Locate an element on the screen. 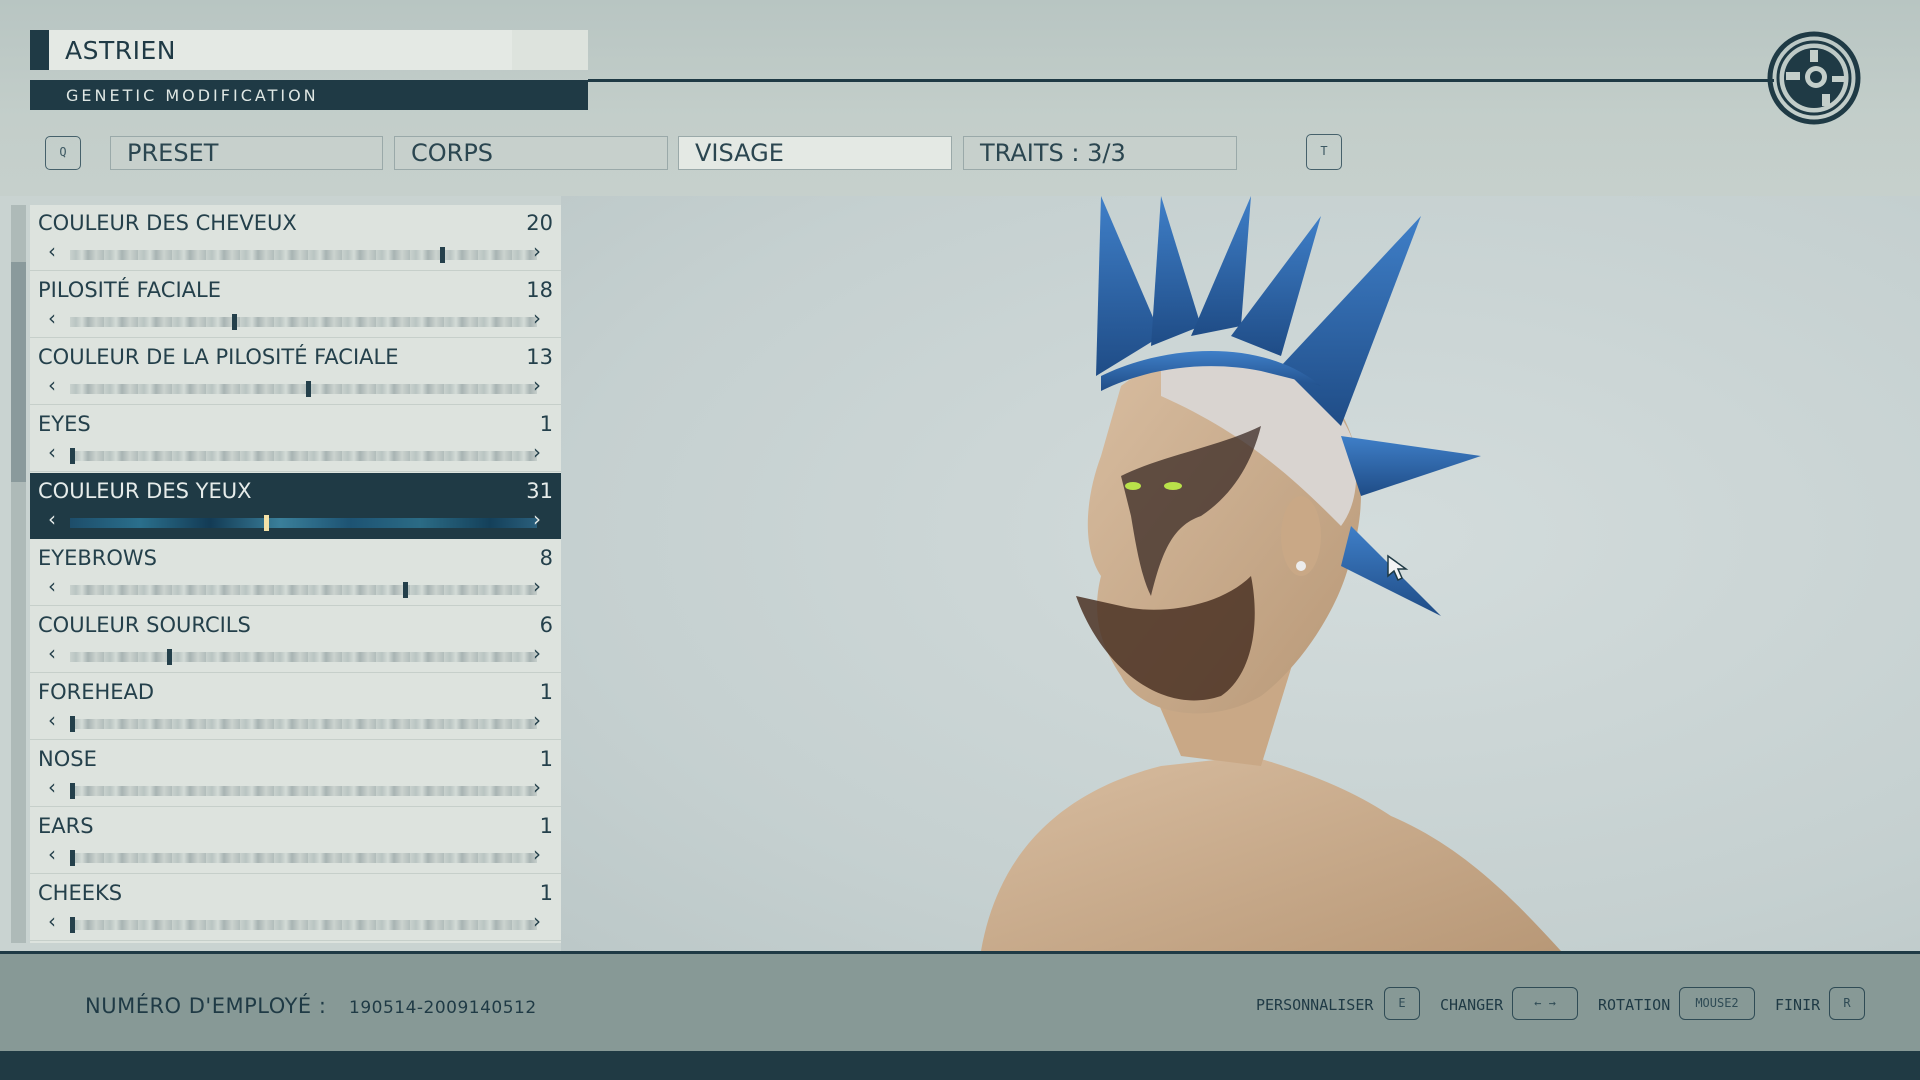 The height and width of the screenshot is (1080, 1920). option-label: COULEUR DE LA PILOSITÉ FACIALE is located at coordinates (218, 357).